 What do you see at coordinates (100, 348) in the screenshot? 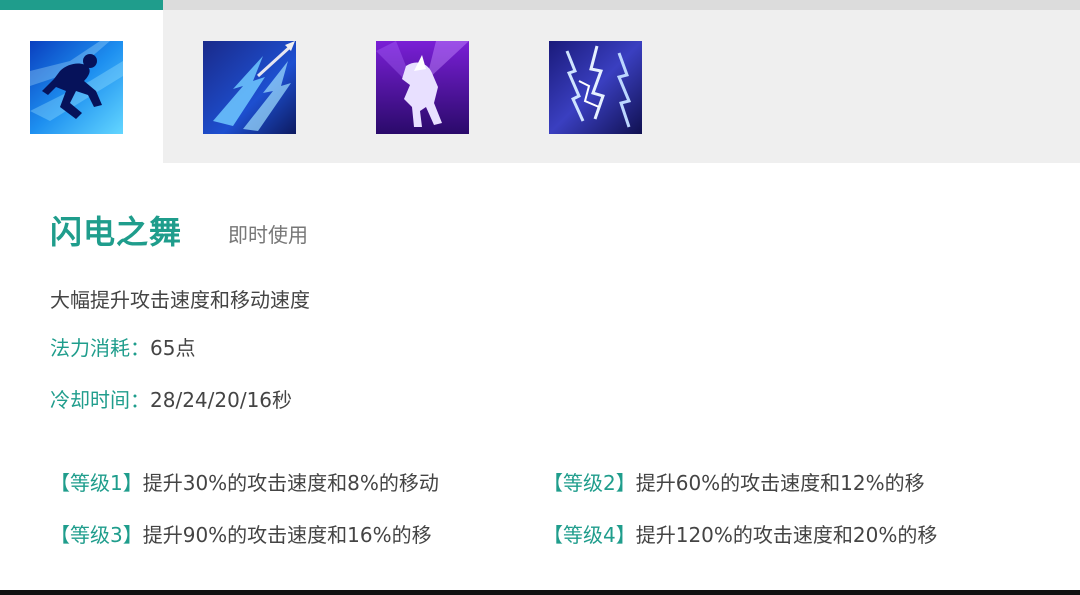
I see `mana-cost-label: 法力消耗：` at bounding box center [100, 348].